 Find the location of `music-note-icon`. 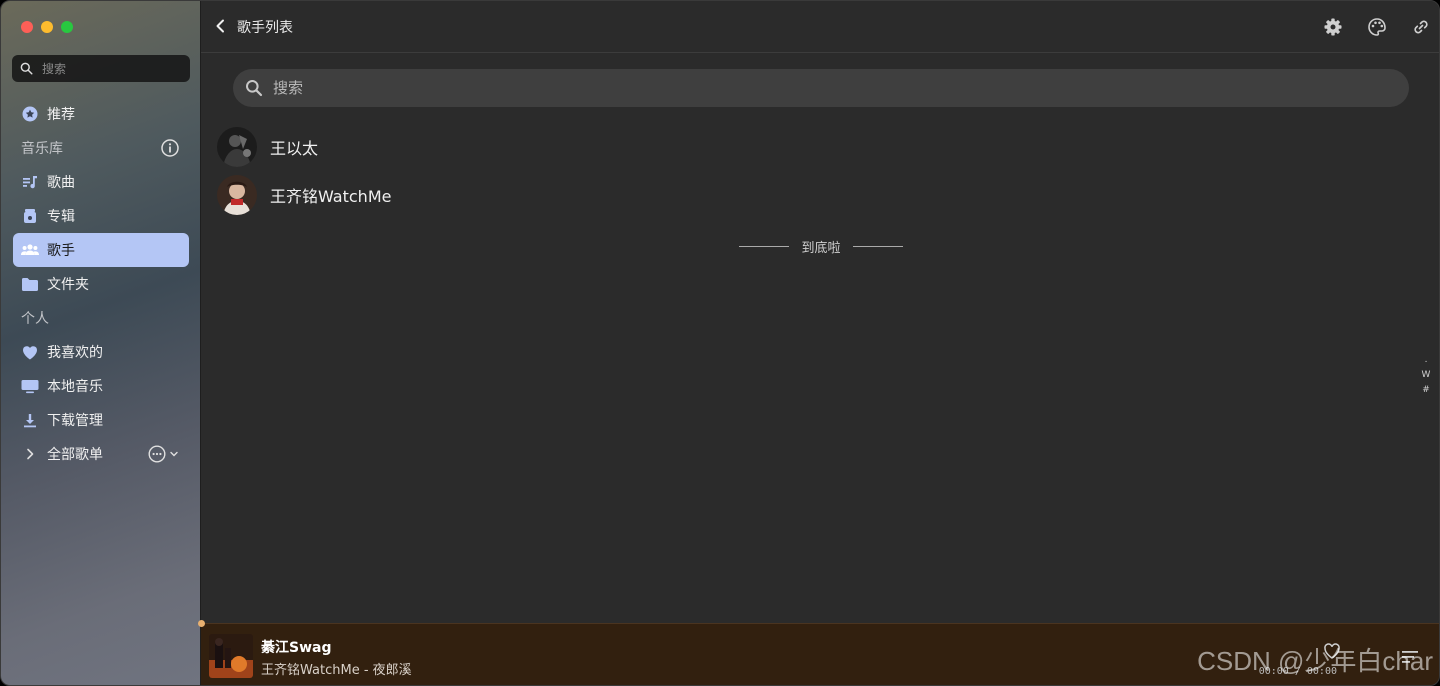

music-note-icon is located at coordinates (30, 182).